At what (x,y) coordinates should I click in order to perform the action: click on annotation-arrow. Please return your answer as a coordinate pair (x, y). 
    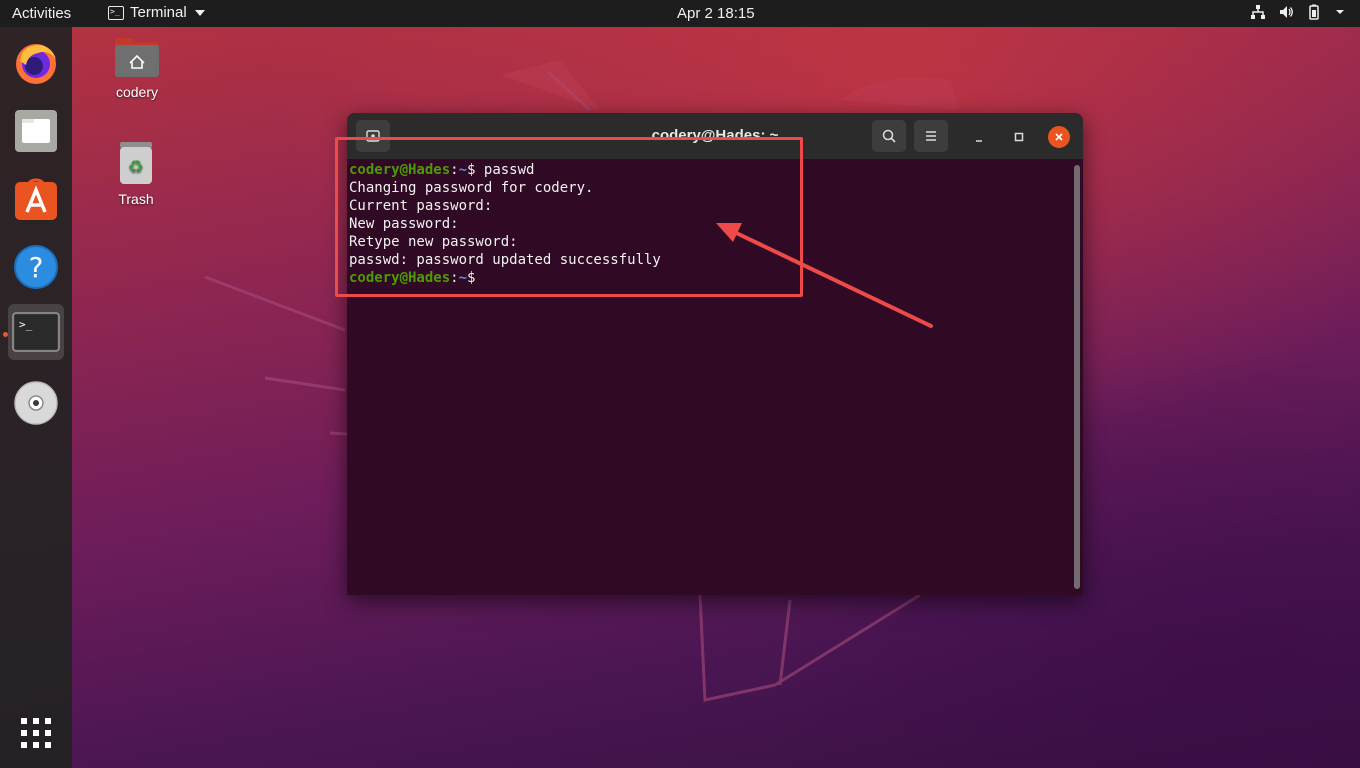
    Looking at the image, I should click on (824, 275).